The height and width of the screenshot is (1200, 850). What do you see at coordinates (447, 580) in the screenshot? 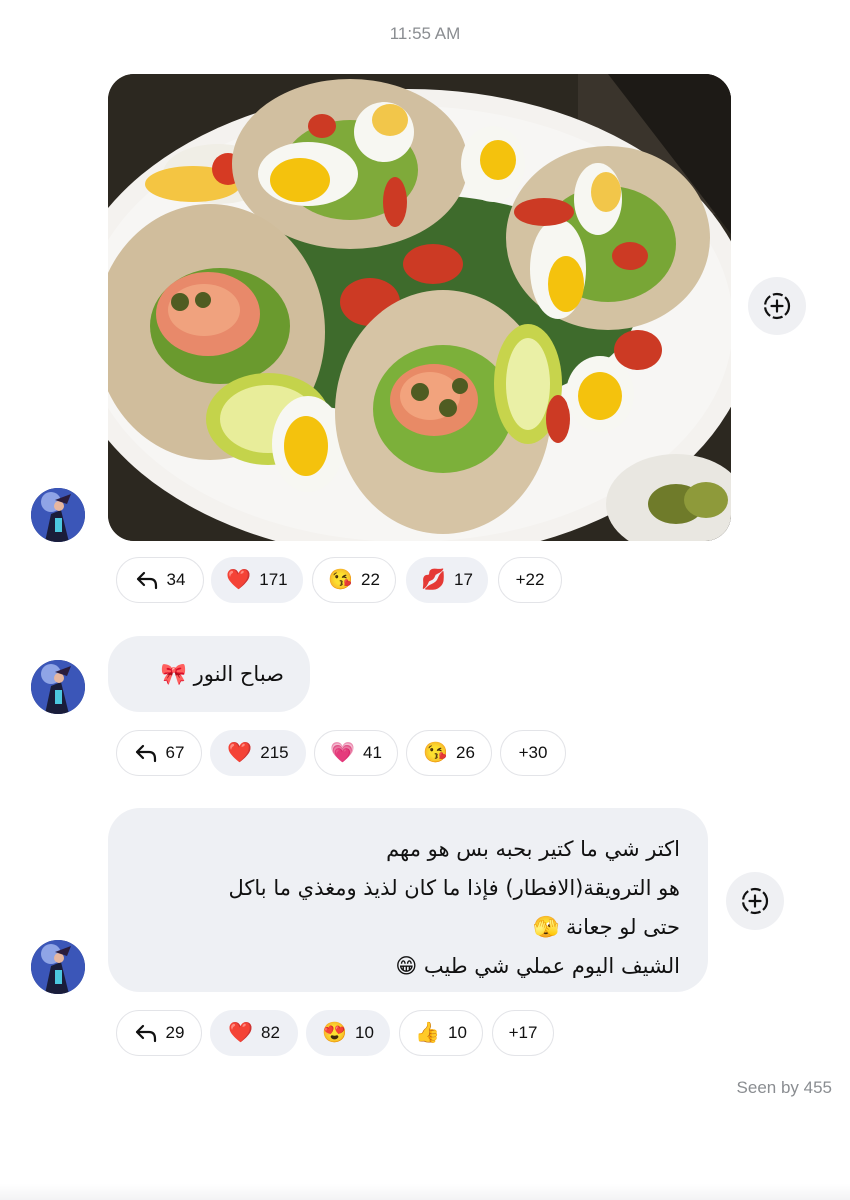
I see `reaction-kiss-mark: 💋 17` at bounding box center [447, 580].